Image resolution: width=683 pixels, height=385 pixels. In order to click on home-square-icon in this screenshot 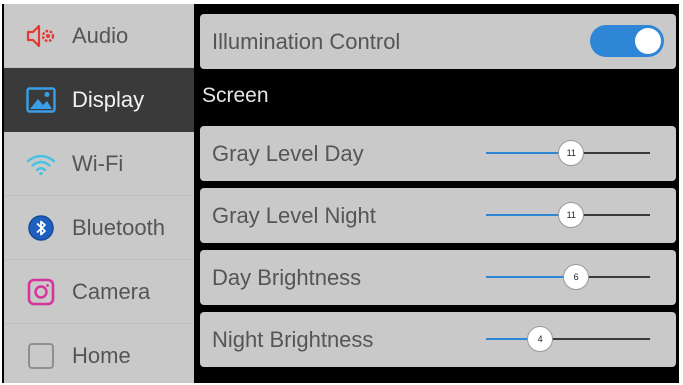, I will do `click(41, 356)`.